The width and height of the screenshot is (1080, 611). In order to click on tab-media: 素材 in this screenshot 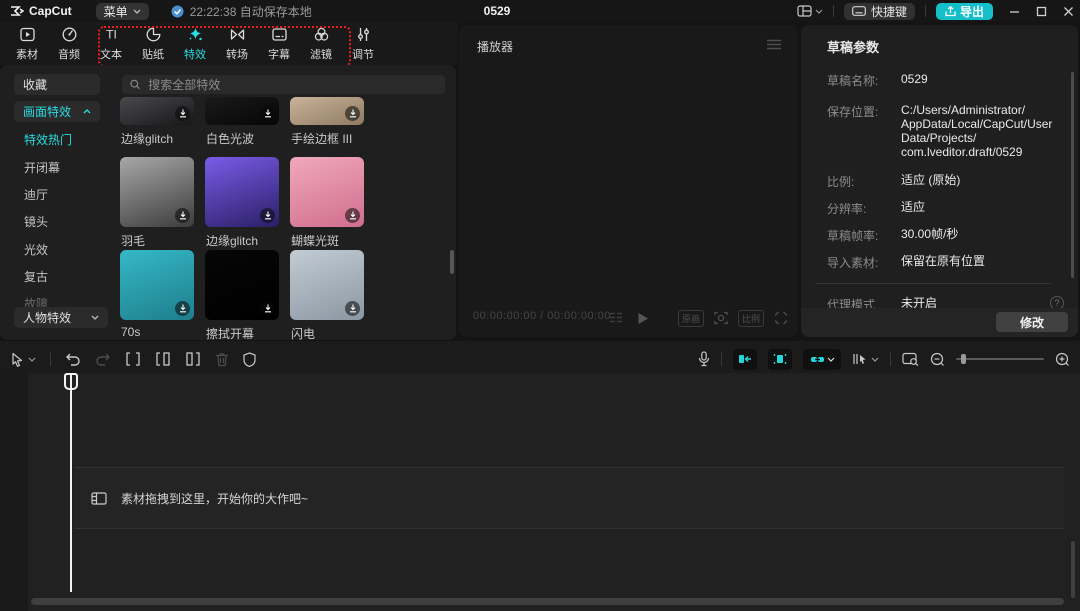, I will do `click(27, 44)`.